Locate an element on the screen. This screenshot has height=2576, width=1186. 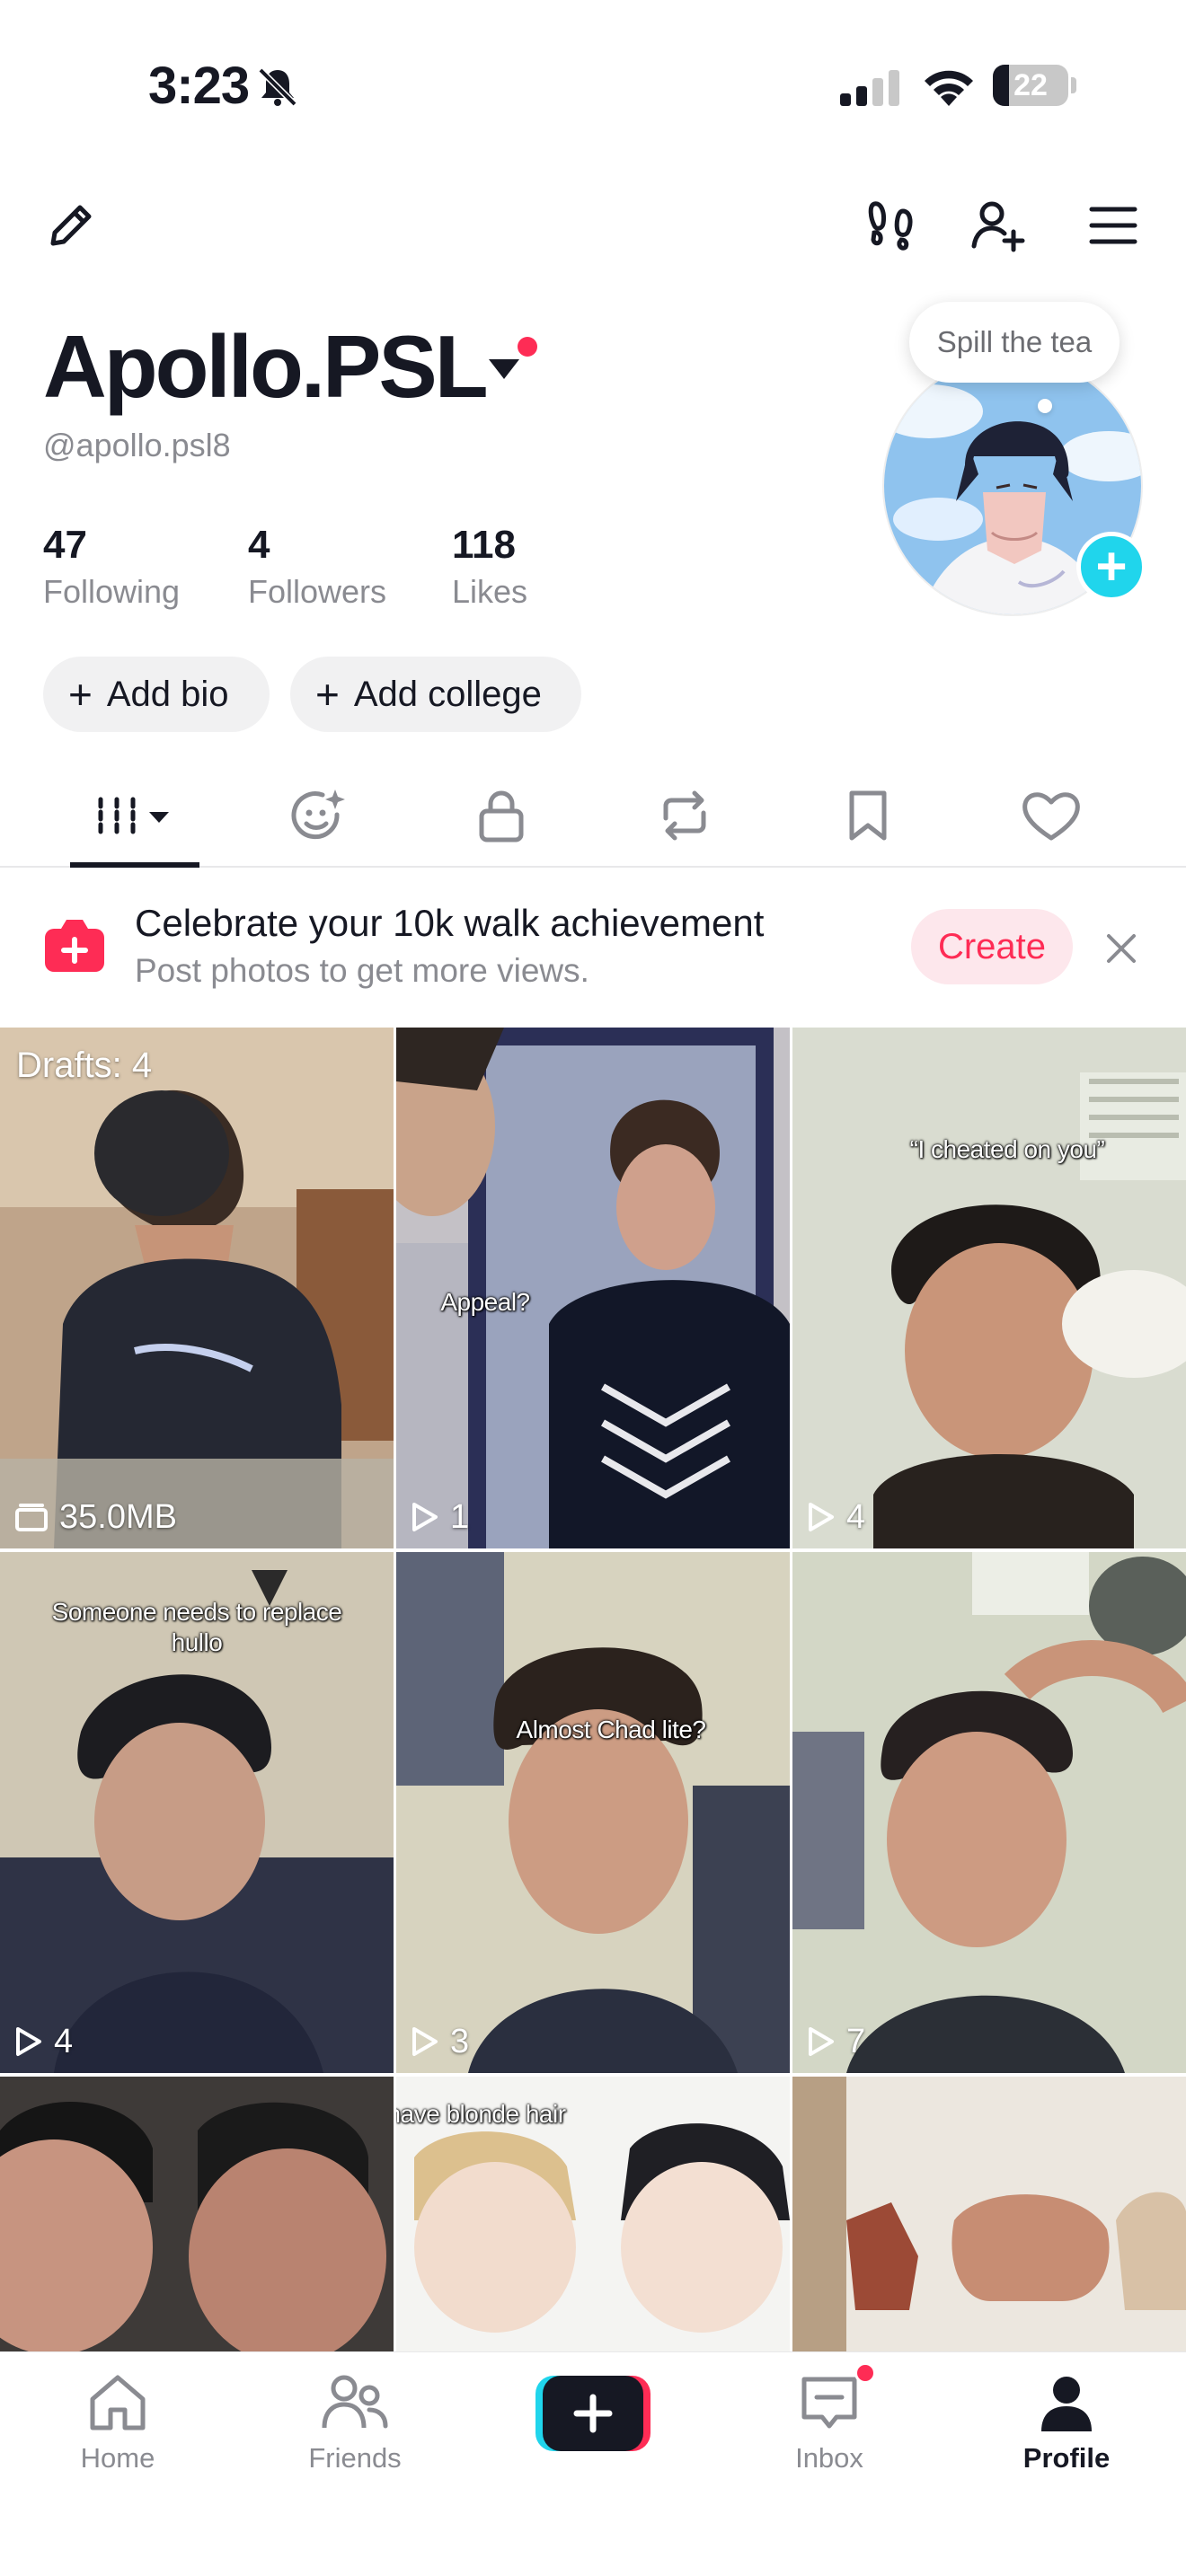
video-views-count: 7 is located at coordinates (856, 2041).